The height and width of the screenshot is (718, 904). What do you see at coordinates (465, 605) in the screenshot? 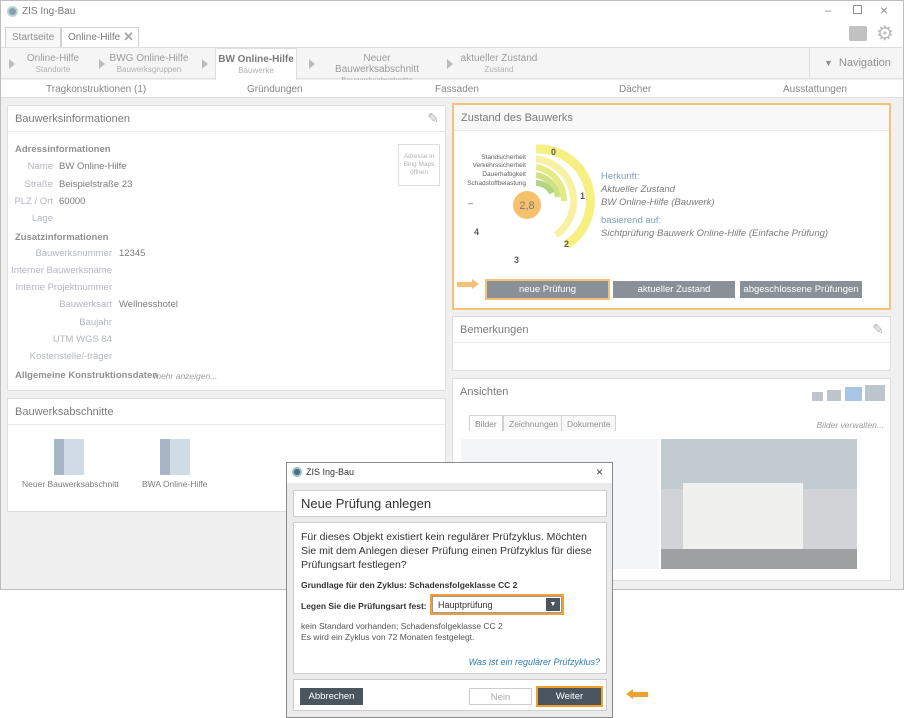
I see `pruefungsart-value: Hauptprüfung` at bounding box center [465, 605].